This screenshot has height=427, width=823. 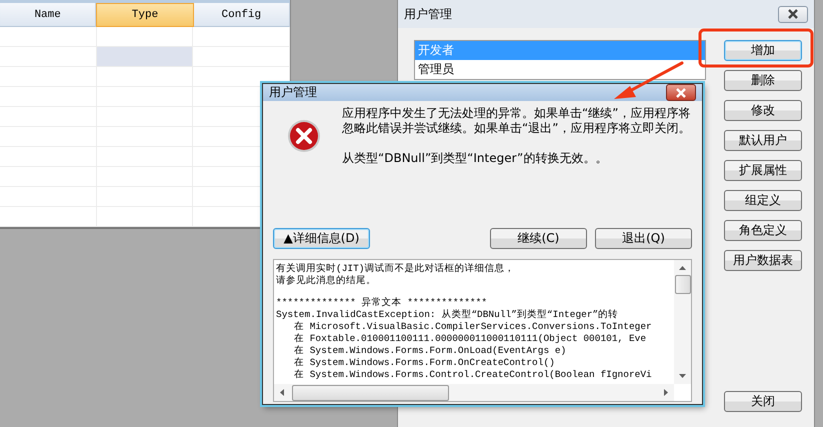 I want to click on scroll-right-icon, so click(x=666, y=392).